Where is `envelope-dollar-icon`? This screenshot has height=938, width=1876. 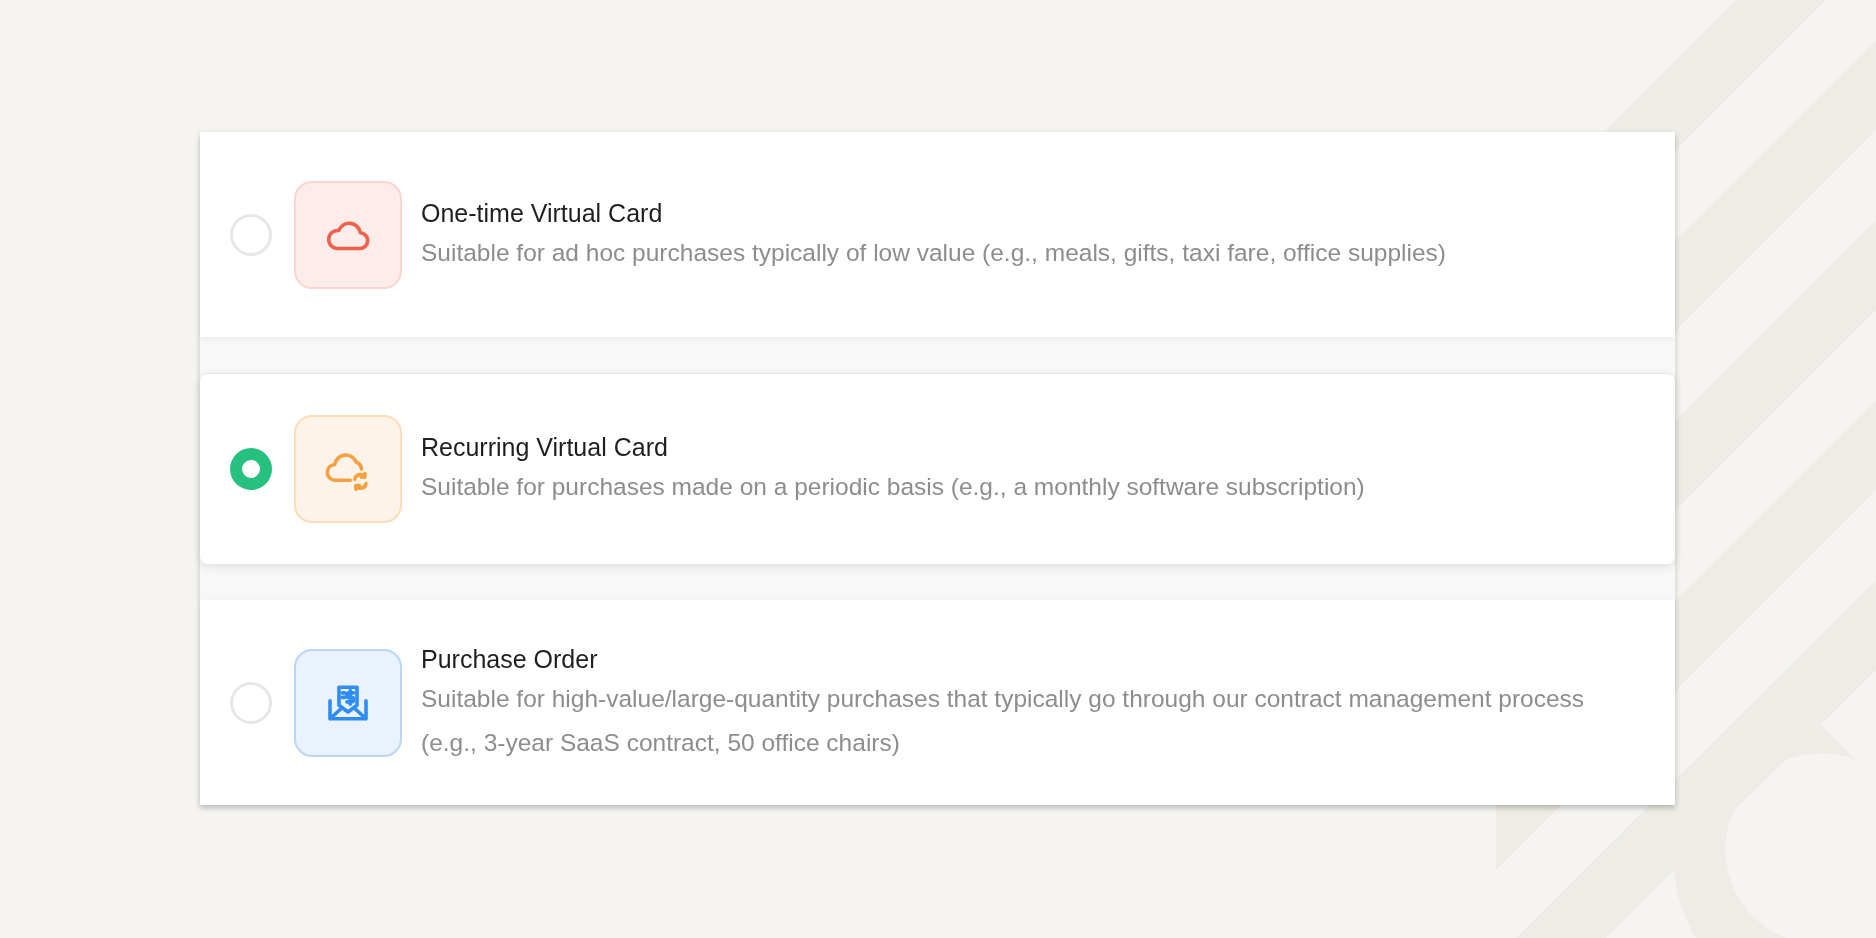 envelope-dollar-icon is located at coordinates (348, 702).